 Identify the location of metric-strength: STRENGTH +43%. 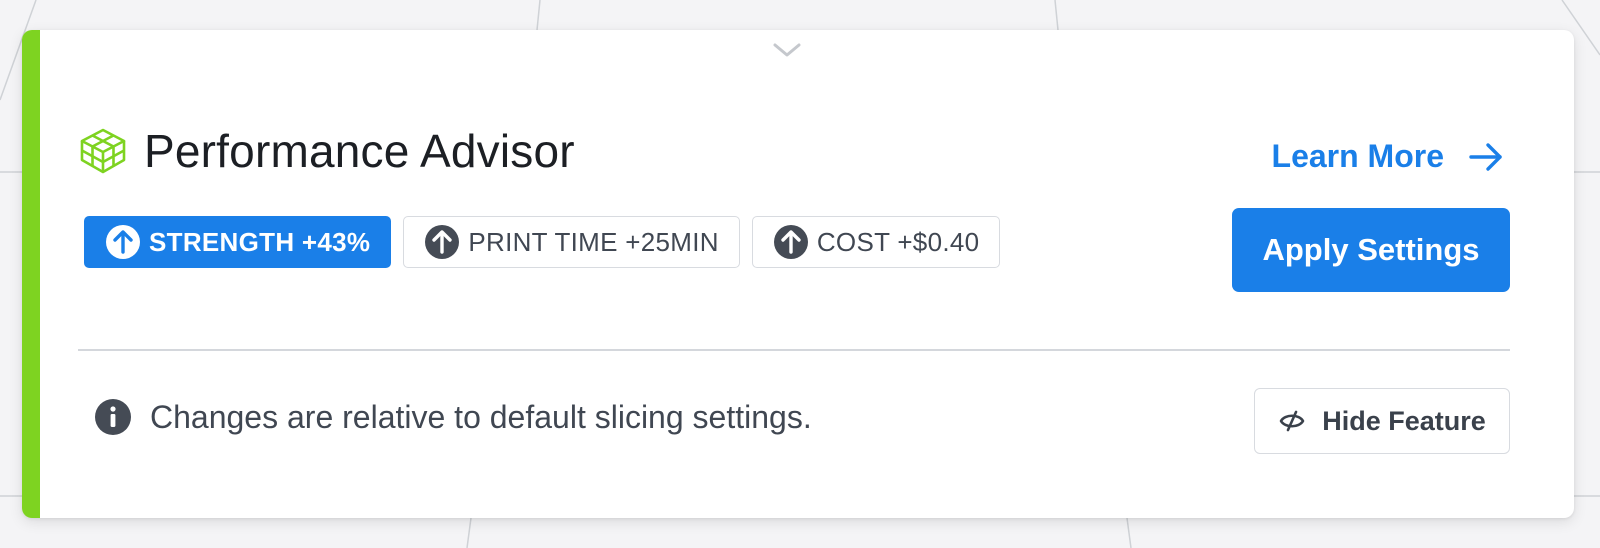
(238, 242).